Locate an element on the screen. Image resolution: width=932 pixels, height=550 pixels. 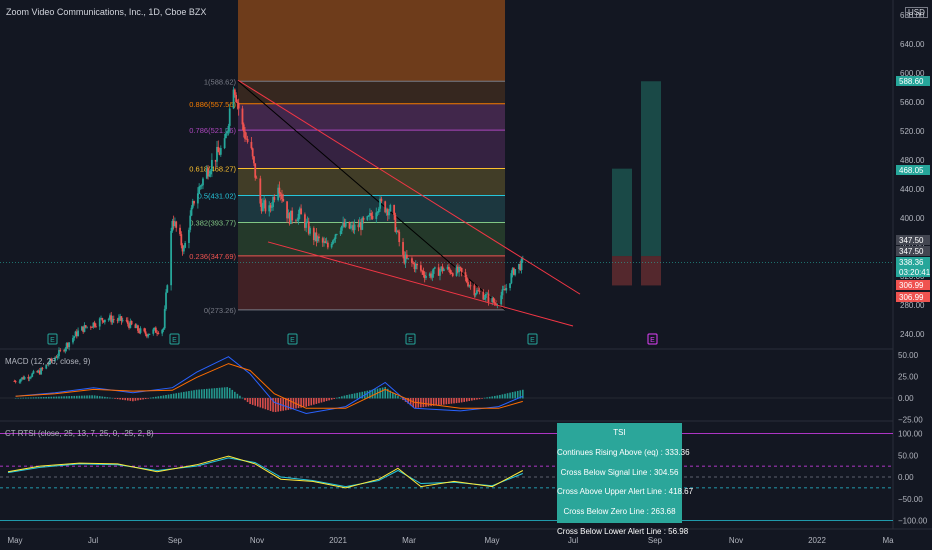
tsi-alert-line: Continues Rising Above (eq) : 333.36 is located at coordinates (623, 452).